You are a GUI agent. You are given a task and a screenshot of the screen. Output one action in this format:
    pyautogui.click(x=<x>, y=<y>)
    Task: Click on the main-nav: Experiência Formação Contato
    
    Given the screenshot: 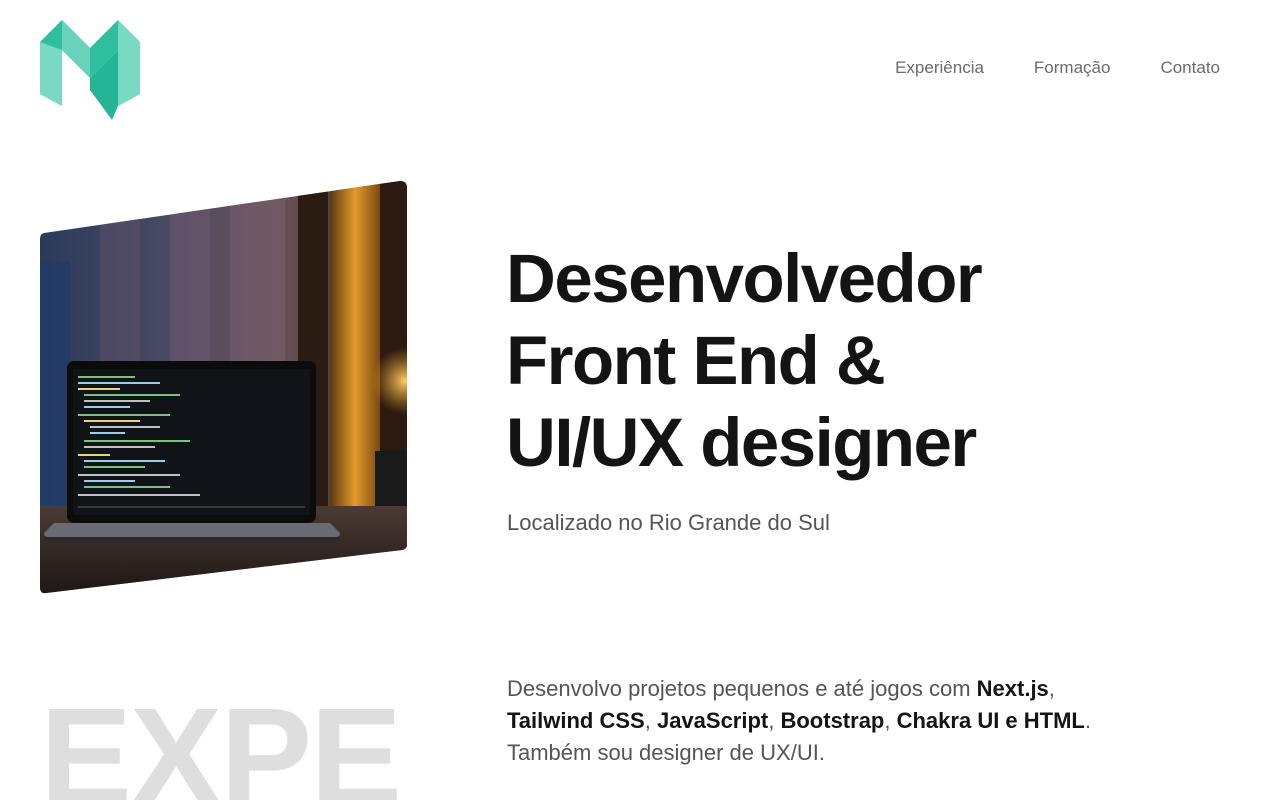 What is the action you would take?
    pyautogui.click(x=1057, y=68)
    